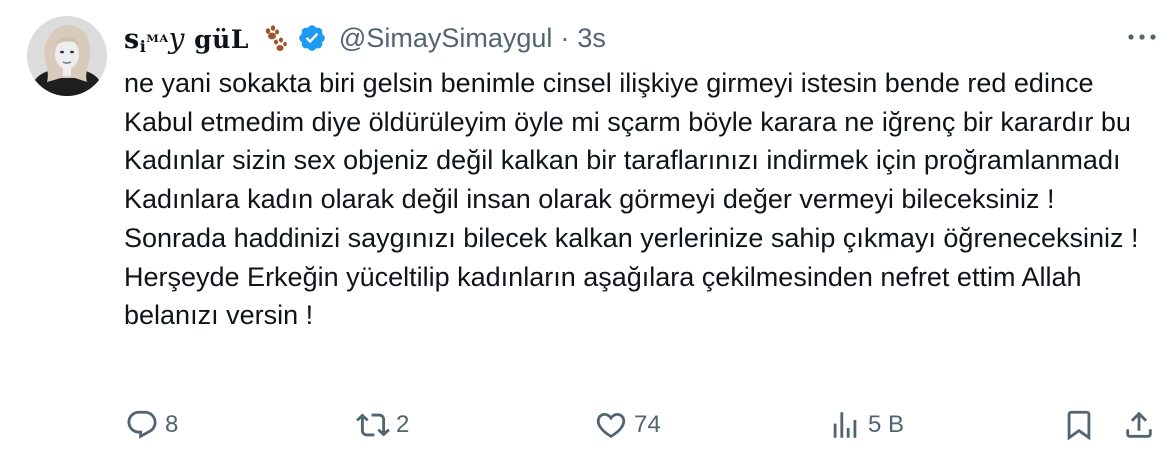  I want to click on avatar-photo, so click(67, 56).